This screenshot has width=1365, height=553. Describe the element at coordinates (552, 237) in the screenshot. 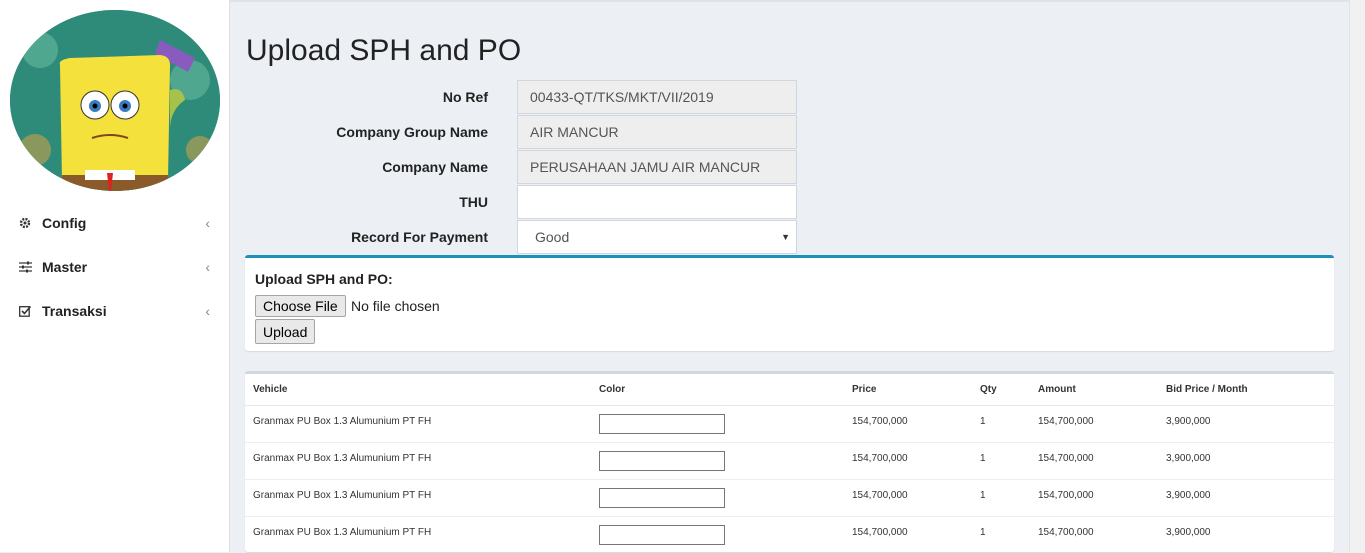

I see `record-for-payment-value: Good` at that location.